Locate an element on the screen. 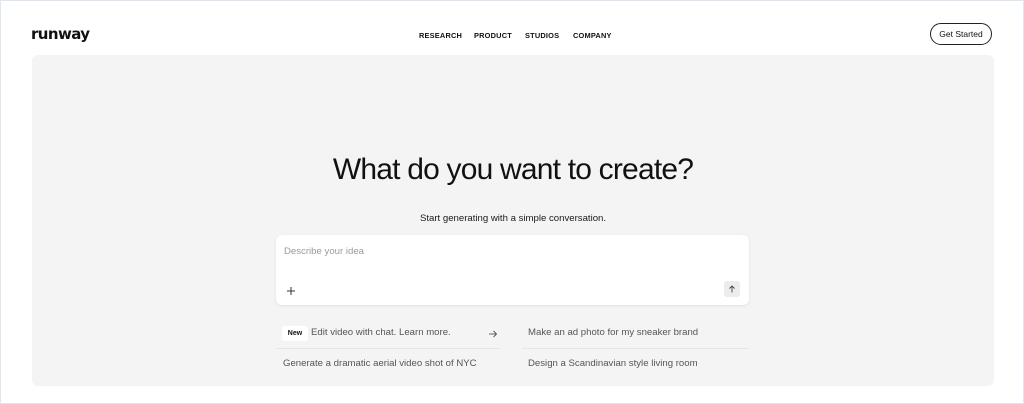  arrow-right-icon is located at coordinates (493, 334).